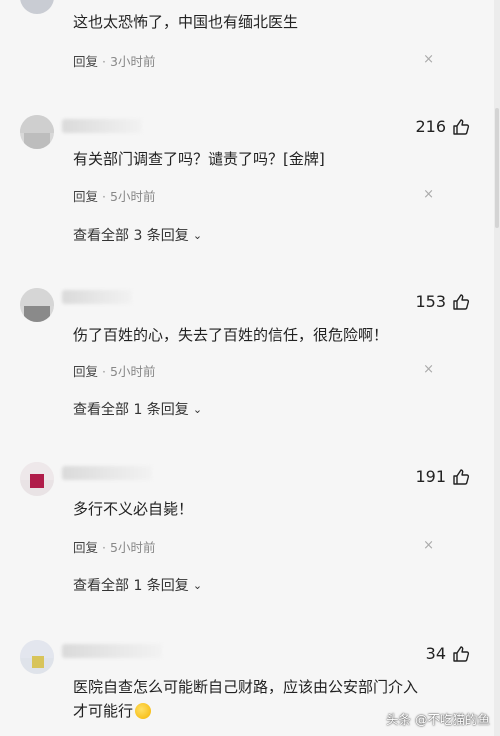 The width and height of the screenshot is (500, 736). What do you see at coordinates (231, 335) in the screenshot?
I see `comment-text: 伤了百姓的心，失去了百姓的信任，很危险啊！` at bounding box center [231, 335].